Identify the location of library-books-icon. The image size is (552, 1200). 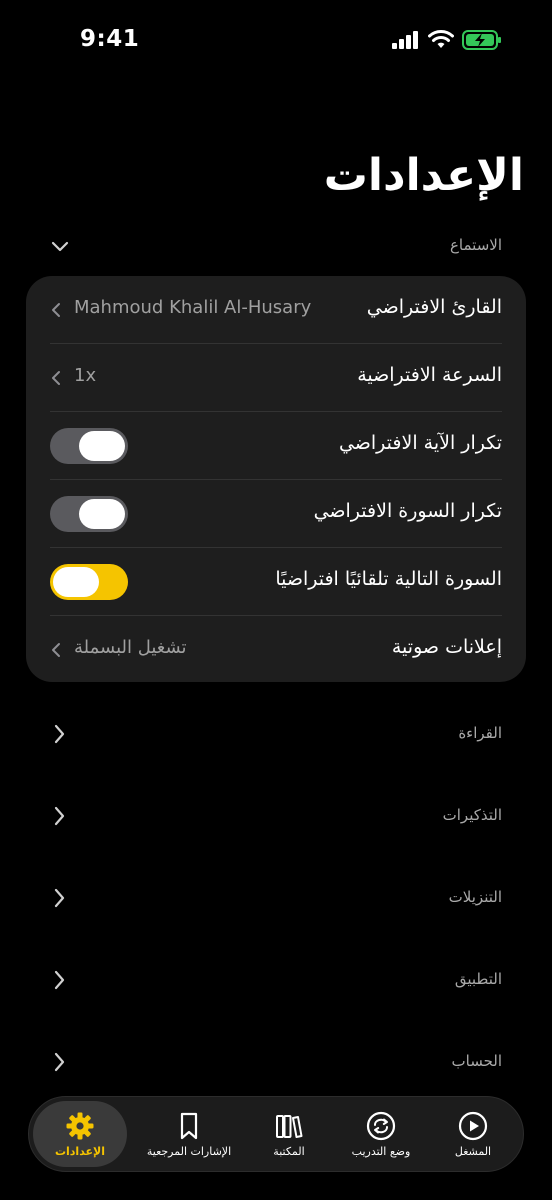
(289, 1126).